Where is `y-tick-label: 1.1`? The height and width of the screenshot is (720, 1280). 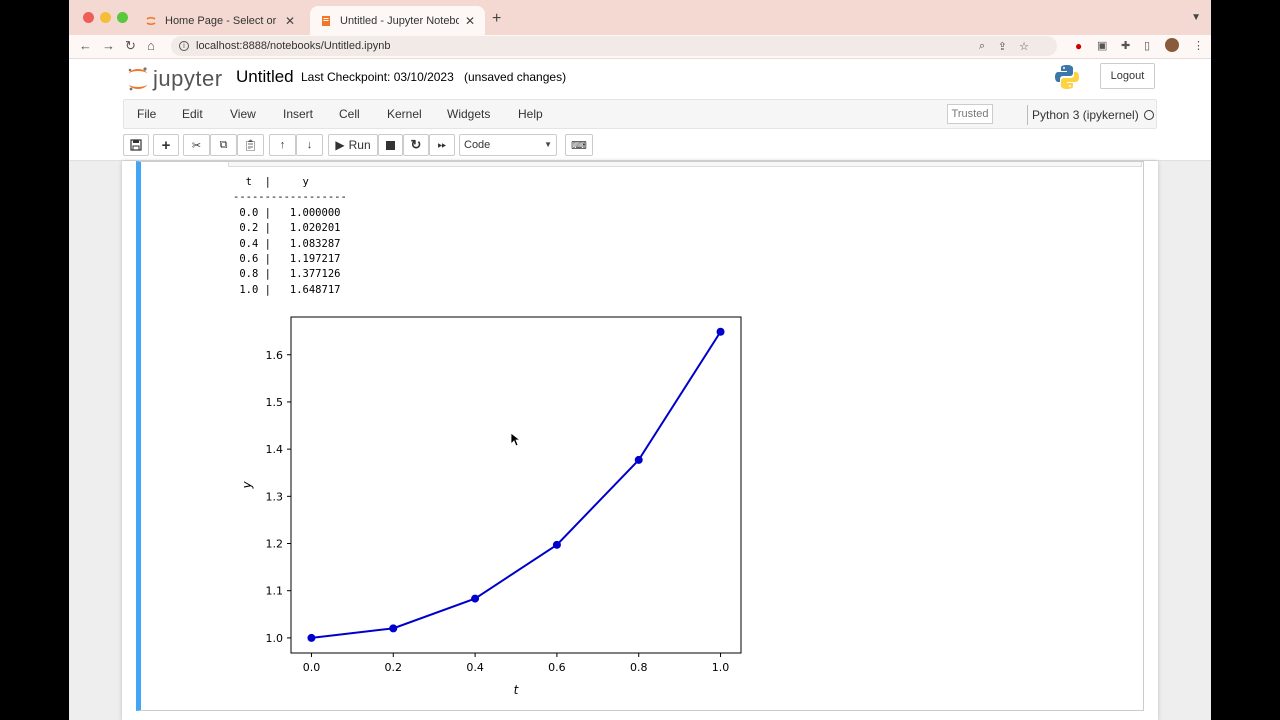
y-tick-label: 1.1 is located at coordinates (275, 591).